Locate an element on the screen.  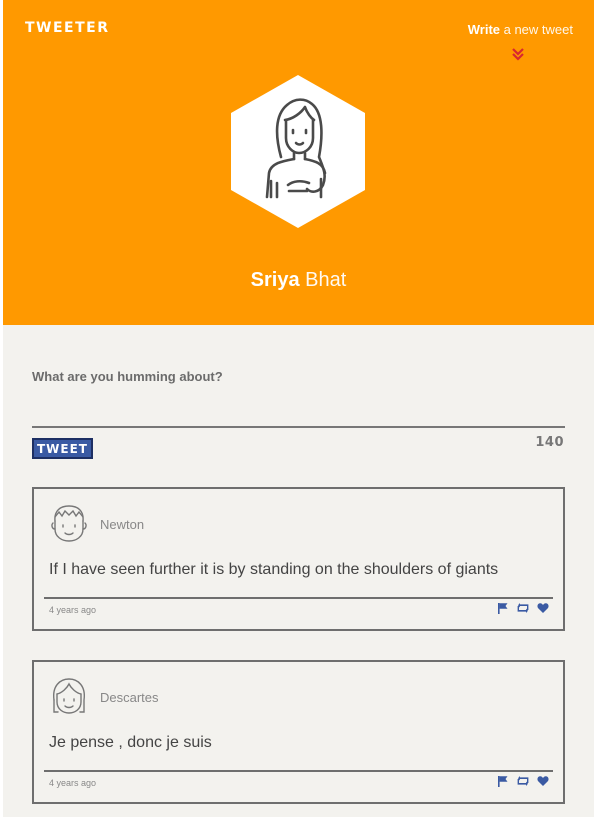
tweet-input is located at coordinates (298, 413).